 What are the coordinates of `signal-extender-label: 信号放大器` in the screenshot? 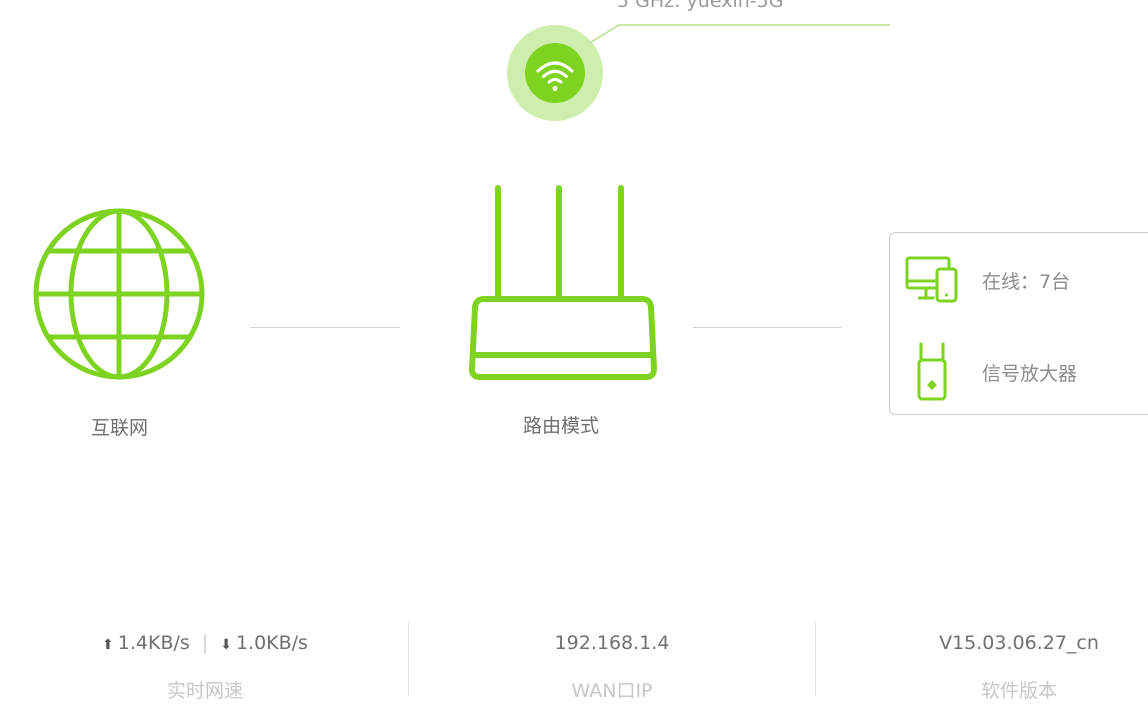 It's located at (1030, 373).